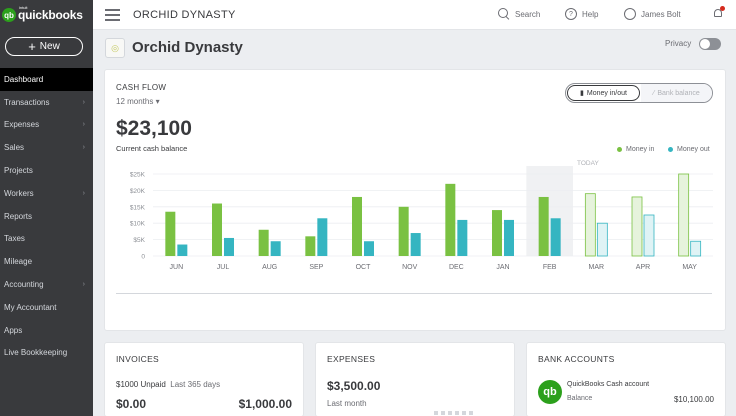  What do you see at coordinates (608, 384) in the screenshot?
I see `bank-account-name: QuickBooks Cash account` at bounding box center [608, 384].